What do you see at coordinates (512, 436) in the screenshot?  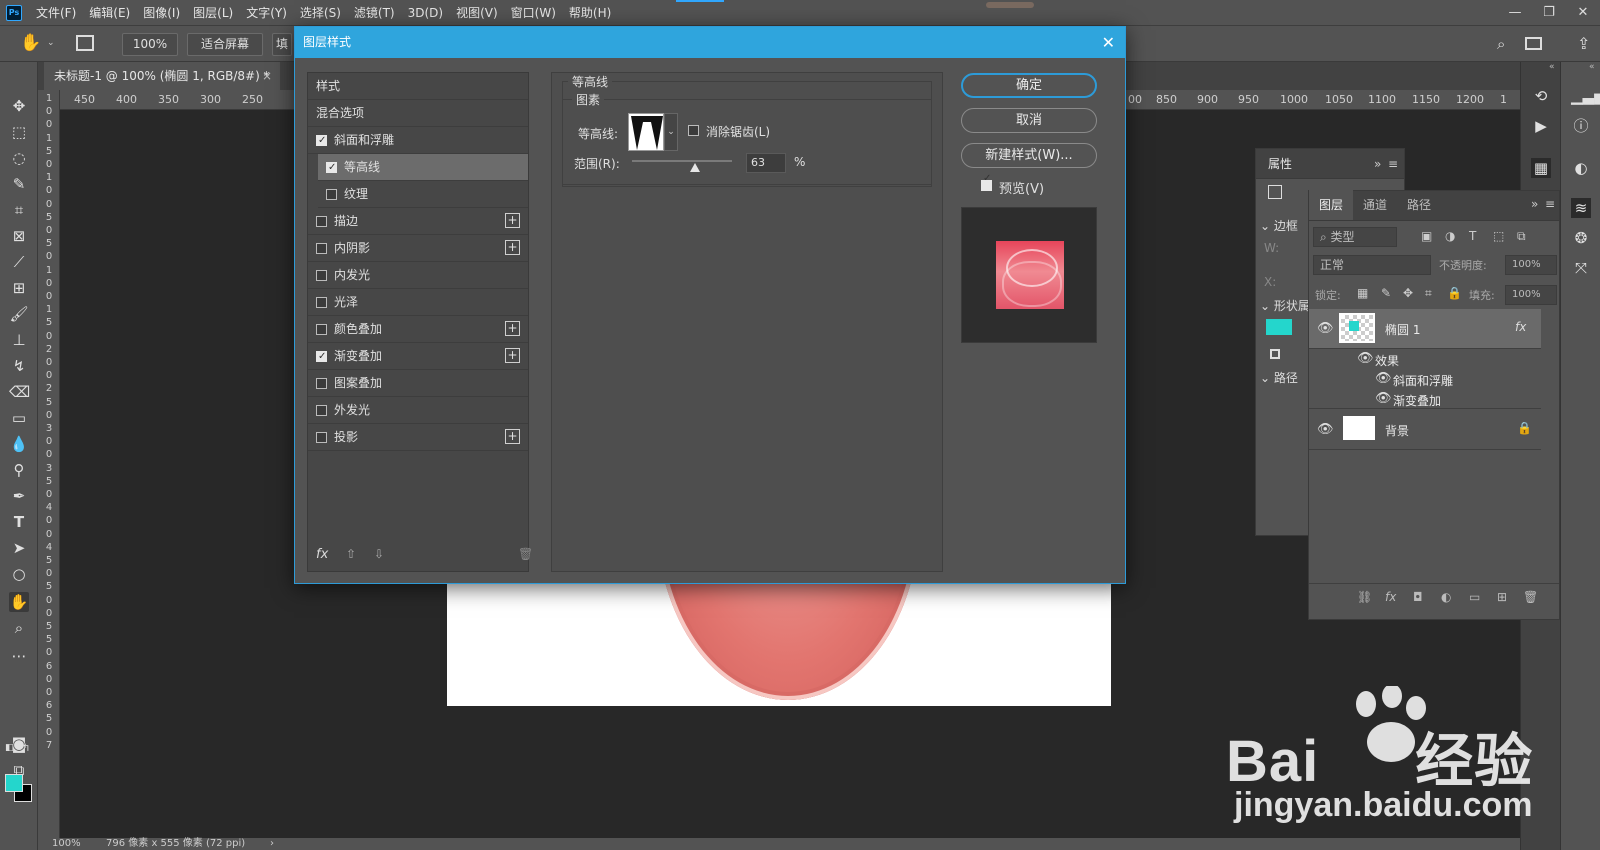 I see `add-drop-shadow-button: +` at bounding box center [512, 436].